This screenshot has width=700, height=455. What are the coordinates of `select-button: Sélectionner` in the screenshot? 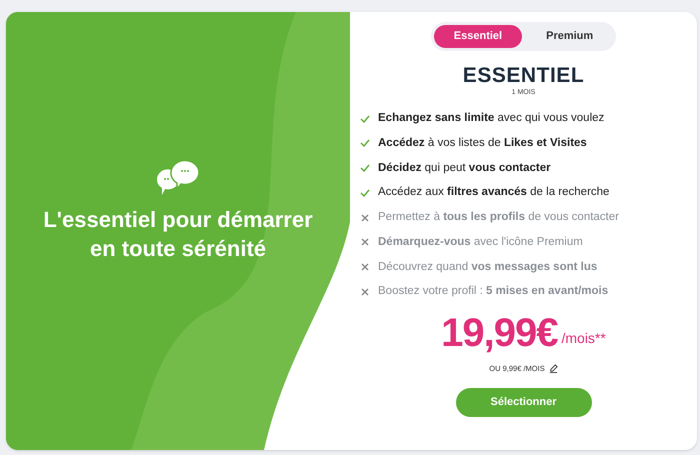 It's located at (524, 402).